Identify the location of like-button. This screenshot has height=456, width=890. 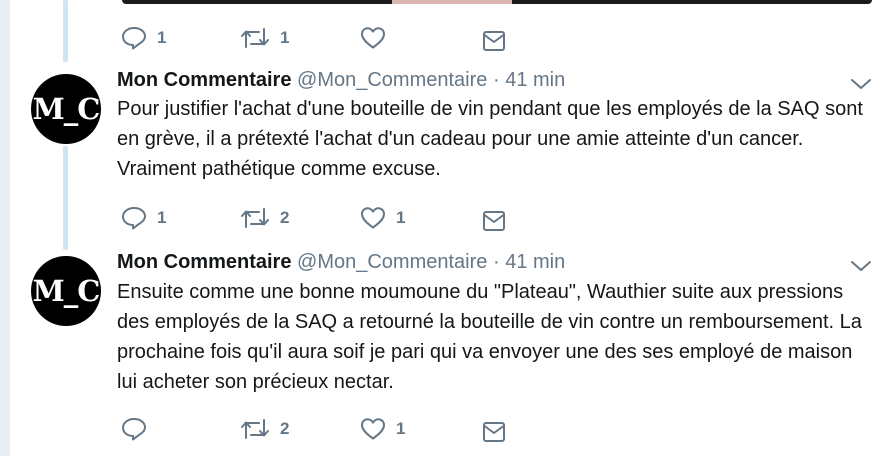
(378, 38).